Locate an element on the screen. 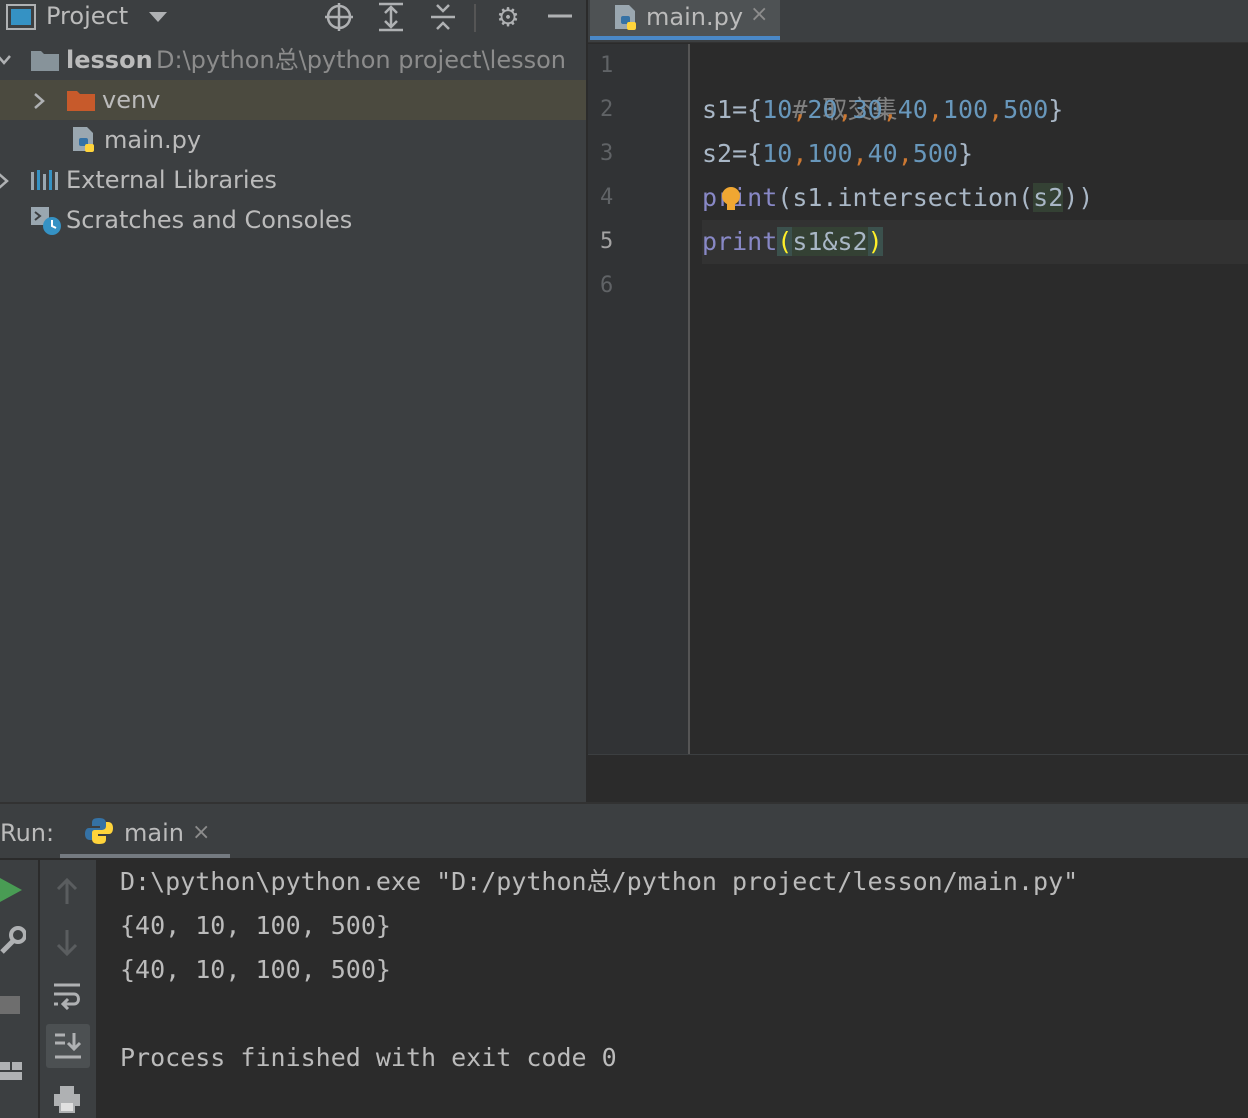 The image size is (1248, 1118). tab-main-py: main.py × is located at coordinates (685, 20).